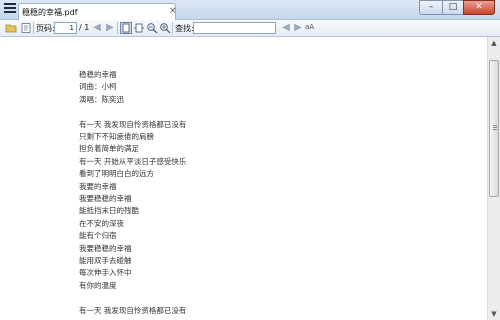 The height and width of the screenshot is (320, 500). I want to click on fit-width-icon, so click(139, 28).